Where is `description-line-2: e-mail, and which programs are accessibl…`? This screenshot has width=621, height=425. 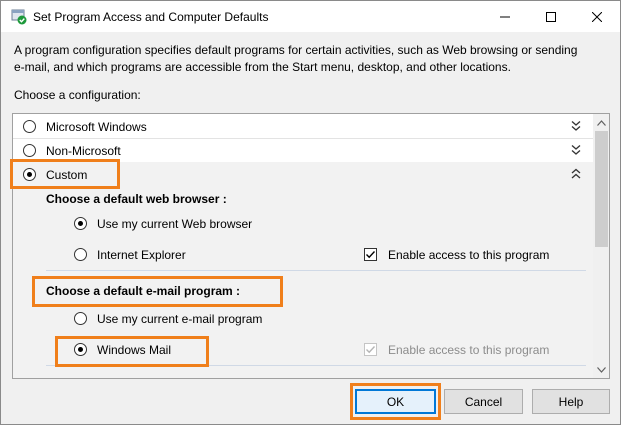
description-line-2: e-mail, and which programs are accessibl… is located at coordinates (262, 67).